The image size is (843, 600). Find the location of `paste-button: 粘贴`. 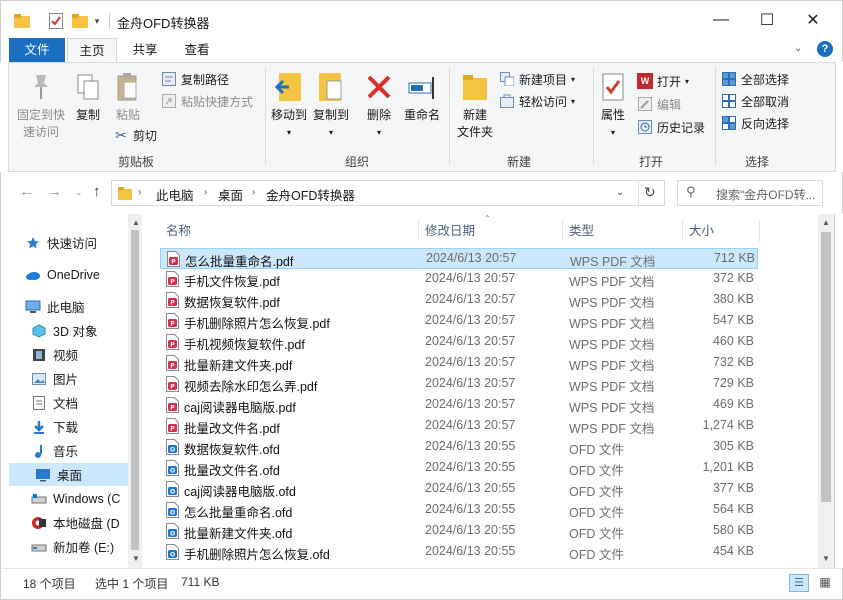

paste-button: 粘贴 is located at coordinates (128, 96).